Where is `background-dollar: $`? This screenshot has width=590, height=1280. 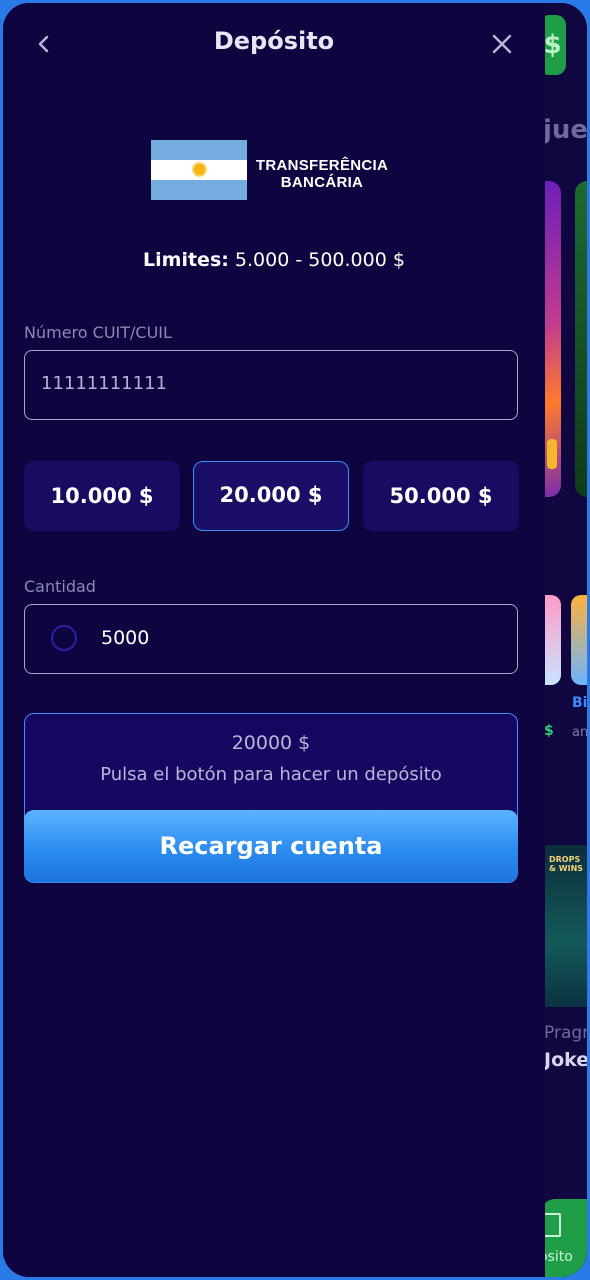
background-dollar: $ is located at coordinates (549, 731).